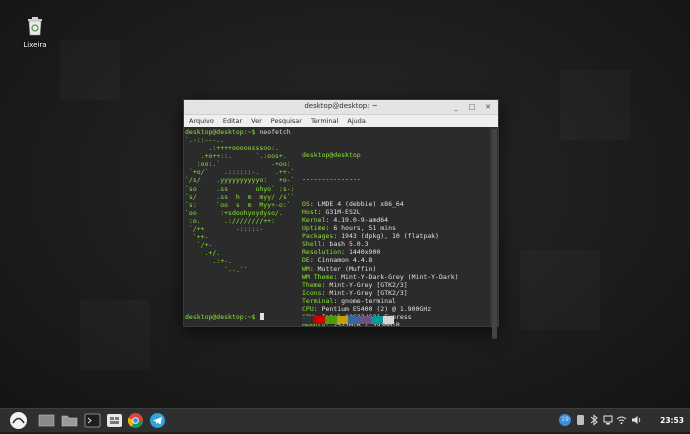 This screenshot has height=434, width=690. What do you see at coordinates (318, 276) in the screenshot?
I see `system-info-key: WM Theme` at bounding box center [318, 276].